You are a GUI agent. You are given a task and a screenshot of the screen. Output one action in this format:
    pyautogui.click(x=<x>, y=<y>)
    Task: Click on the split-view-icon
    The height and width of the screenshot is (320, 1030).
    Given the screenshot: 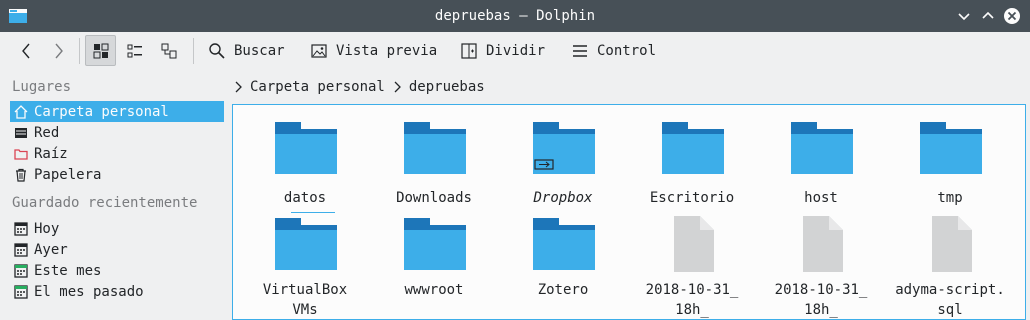 What is the action you would take?
    pyautogui.click(x=469, y=50)
    